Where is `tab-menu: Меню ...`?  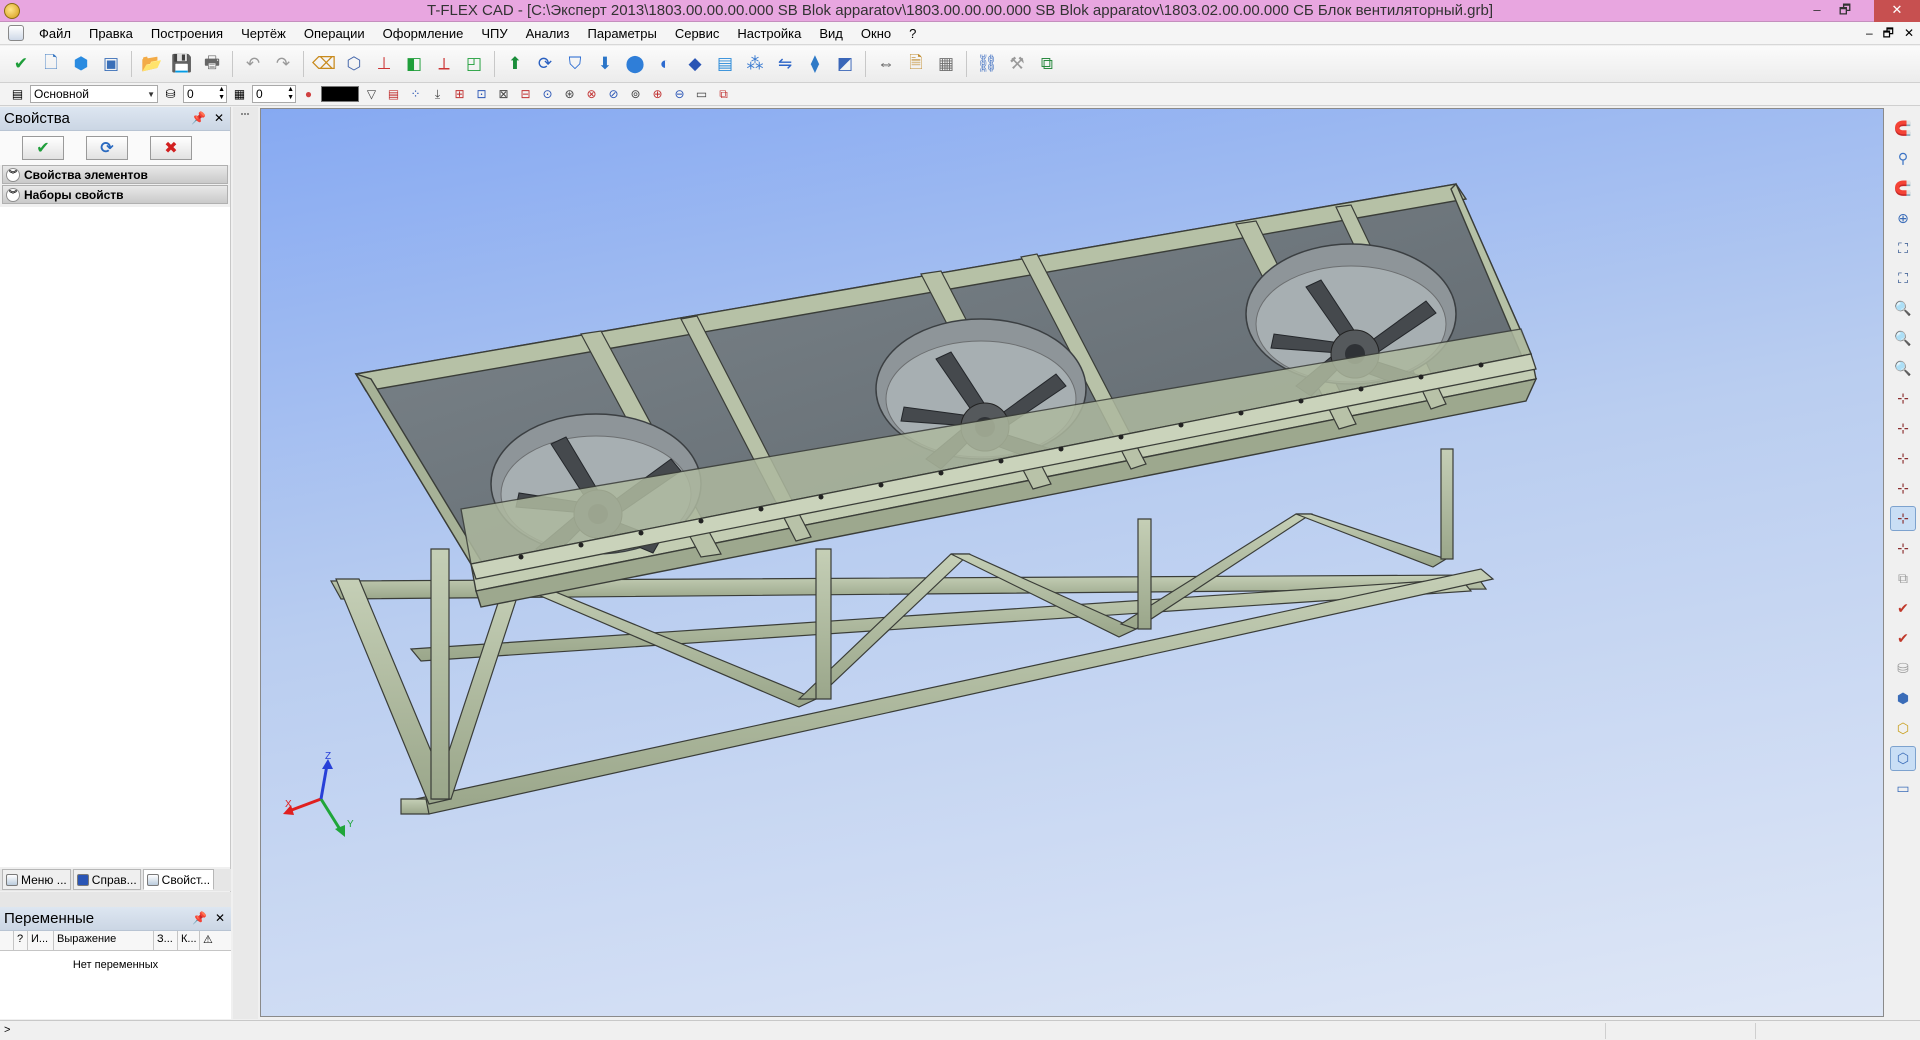 tab-menu: Меню ... is located at coordinates (36, 879).